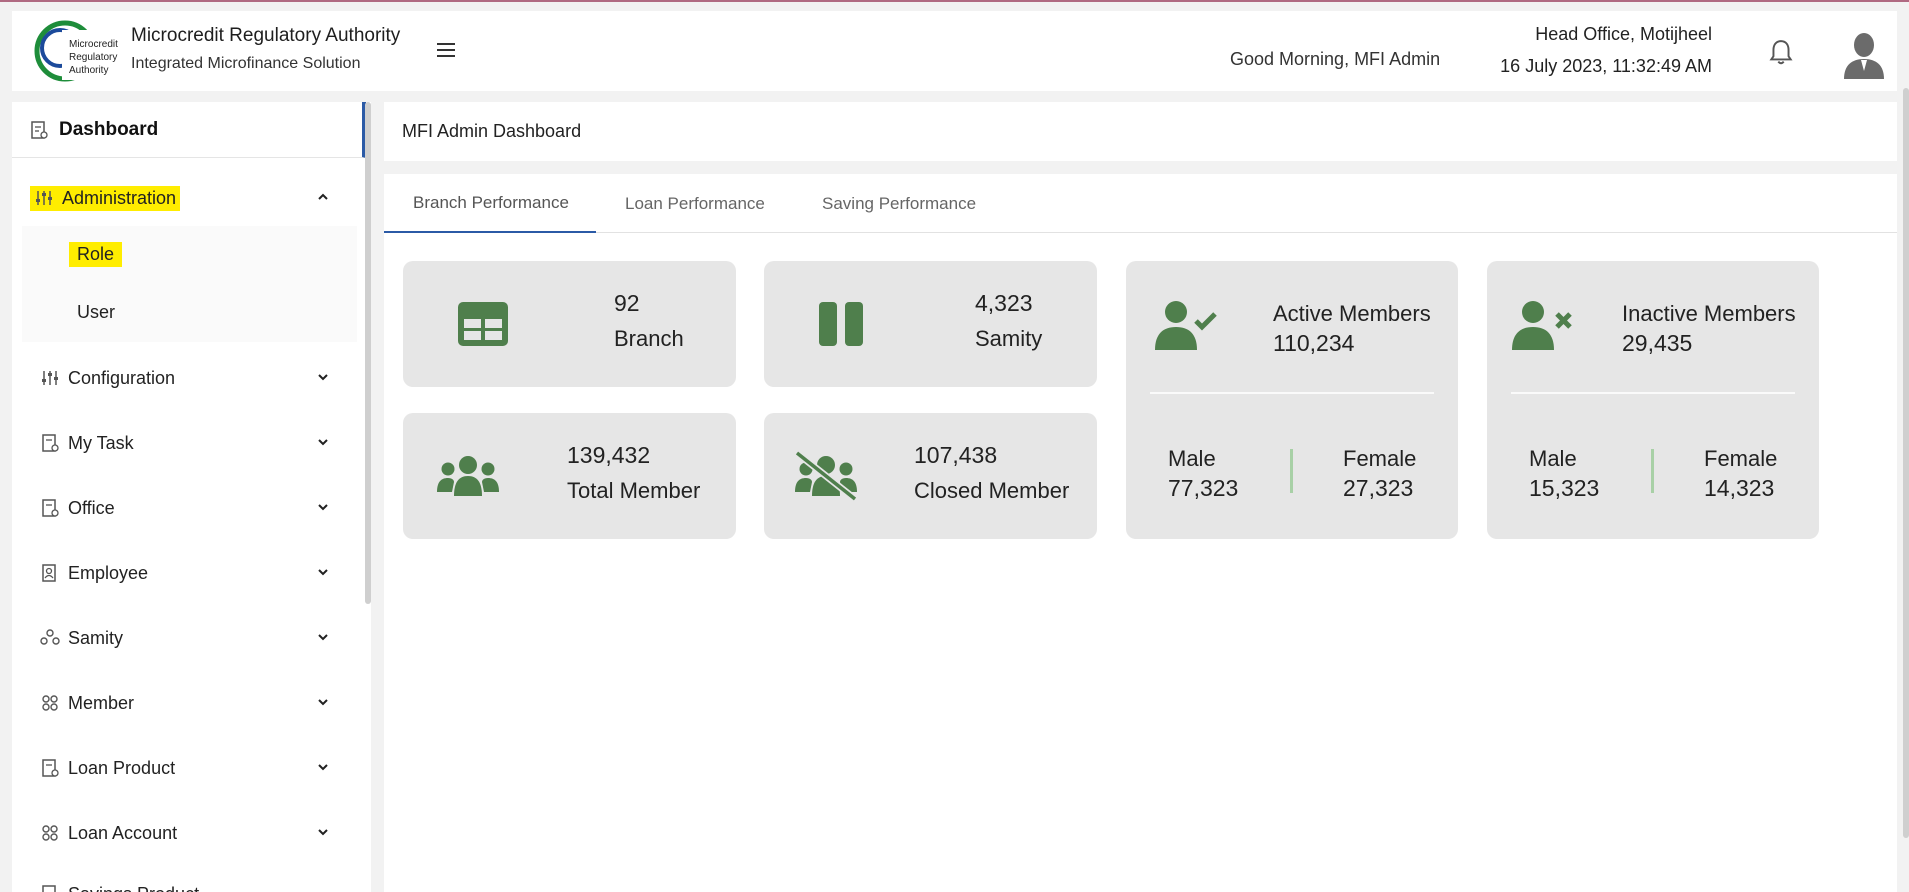 This screenshot has height=892, width=1909. I want to click on top-accent-line, so click(954, 1).